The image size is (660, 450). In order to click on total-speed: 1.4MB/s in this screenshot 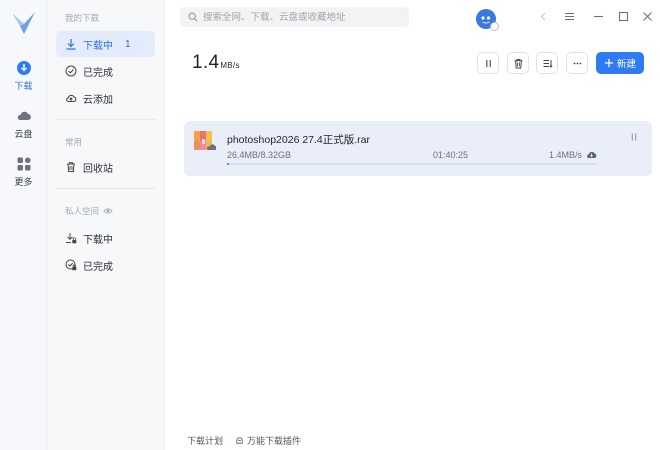, I will do `click(216, 63)`.